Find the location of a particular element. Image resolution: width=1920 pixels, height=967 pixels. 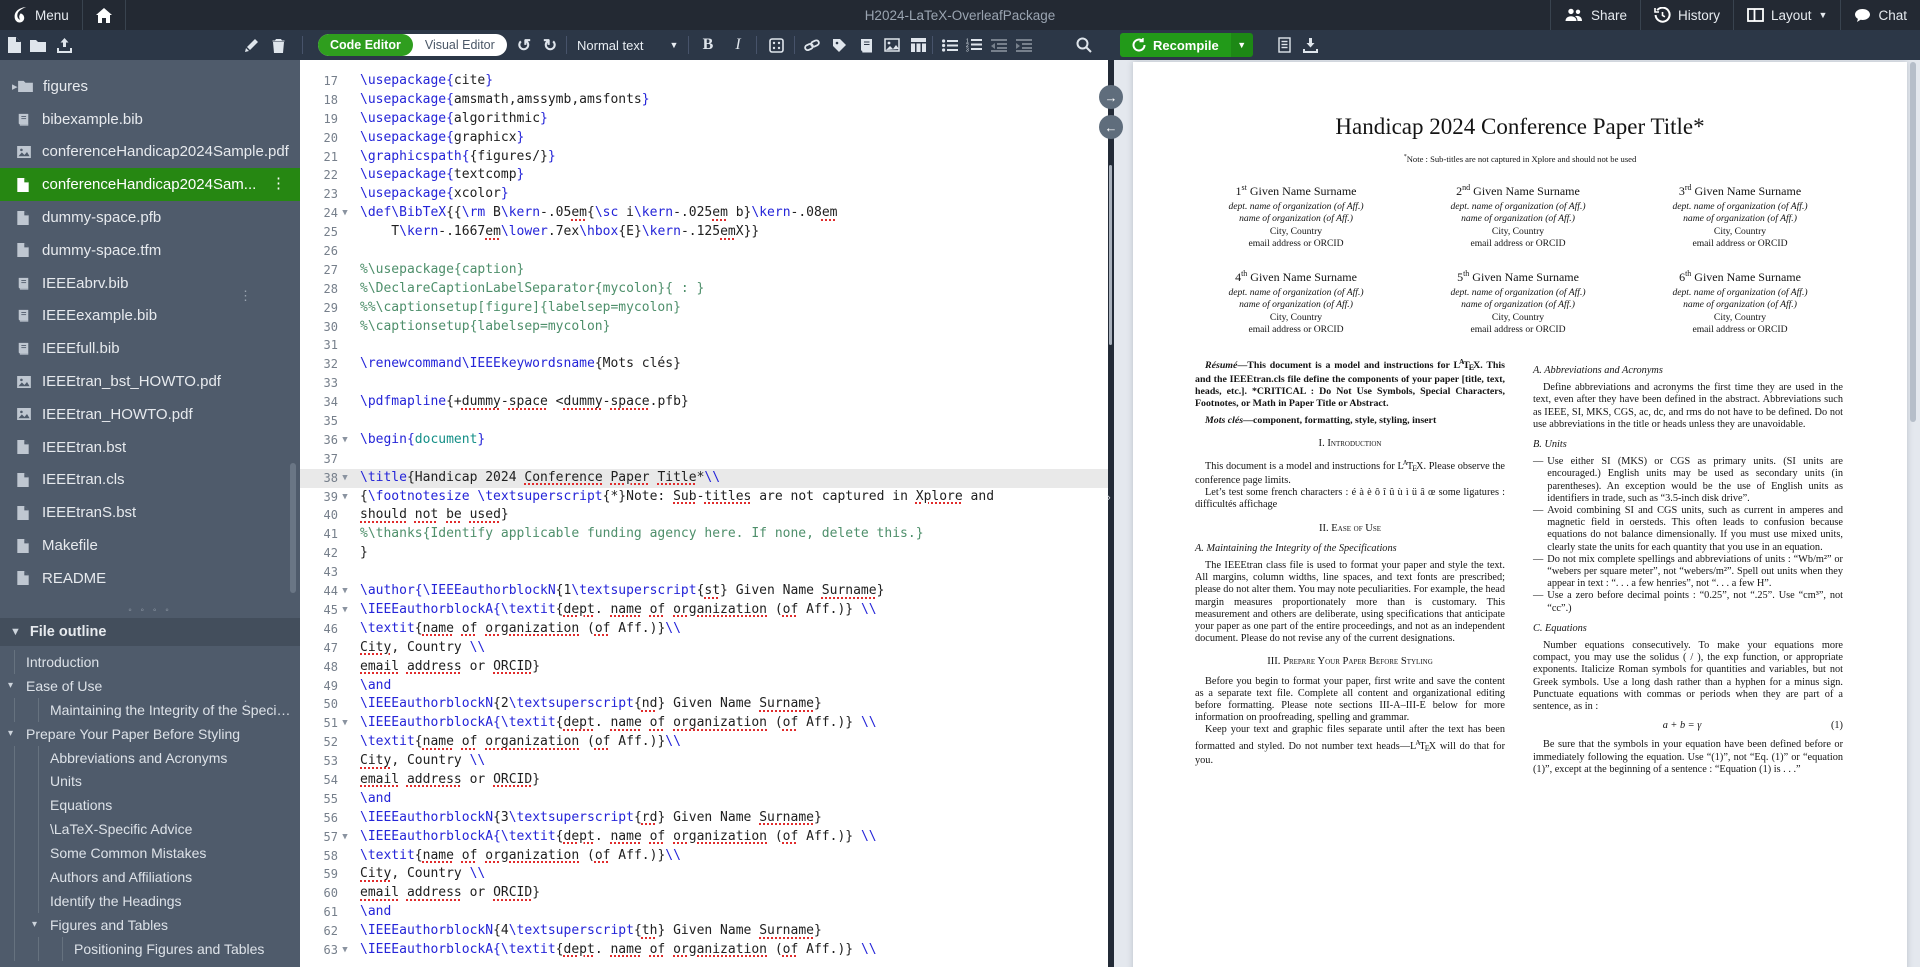

file-tree-item: IEEEtranS.bst is located at coordinates (150, 512).